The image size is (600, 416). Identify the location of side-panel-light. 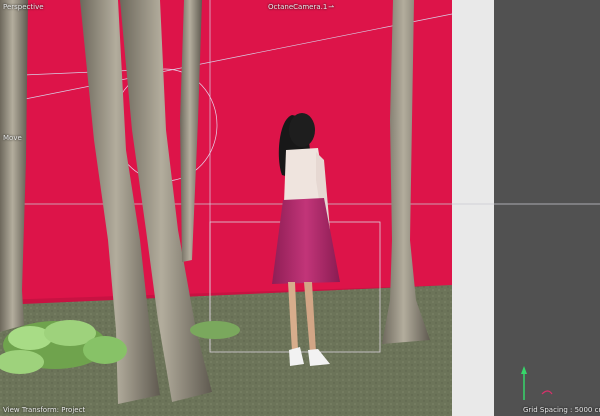
(473, 208).